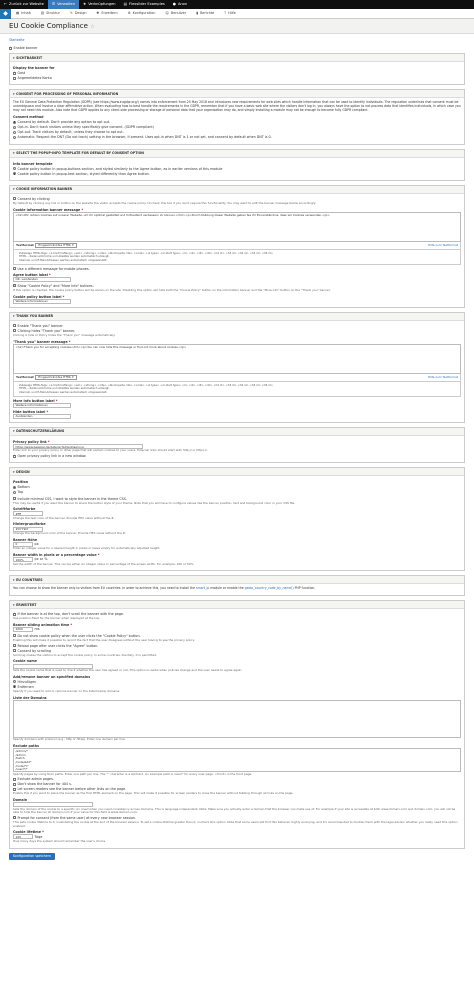  What do you see at coordinates (237, 682) in the screenshot?
I see `domains-add-radio: Hinzufügen` at bounding box center [237, 682].